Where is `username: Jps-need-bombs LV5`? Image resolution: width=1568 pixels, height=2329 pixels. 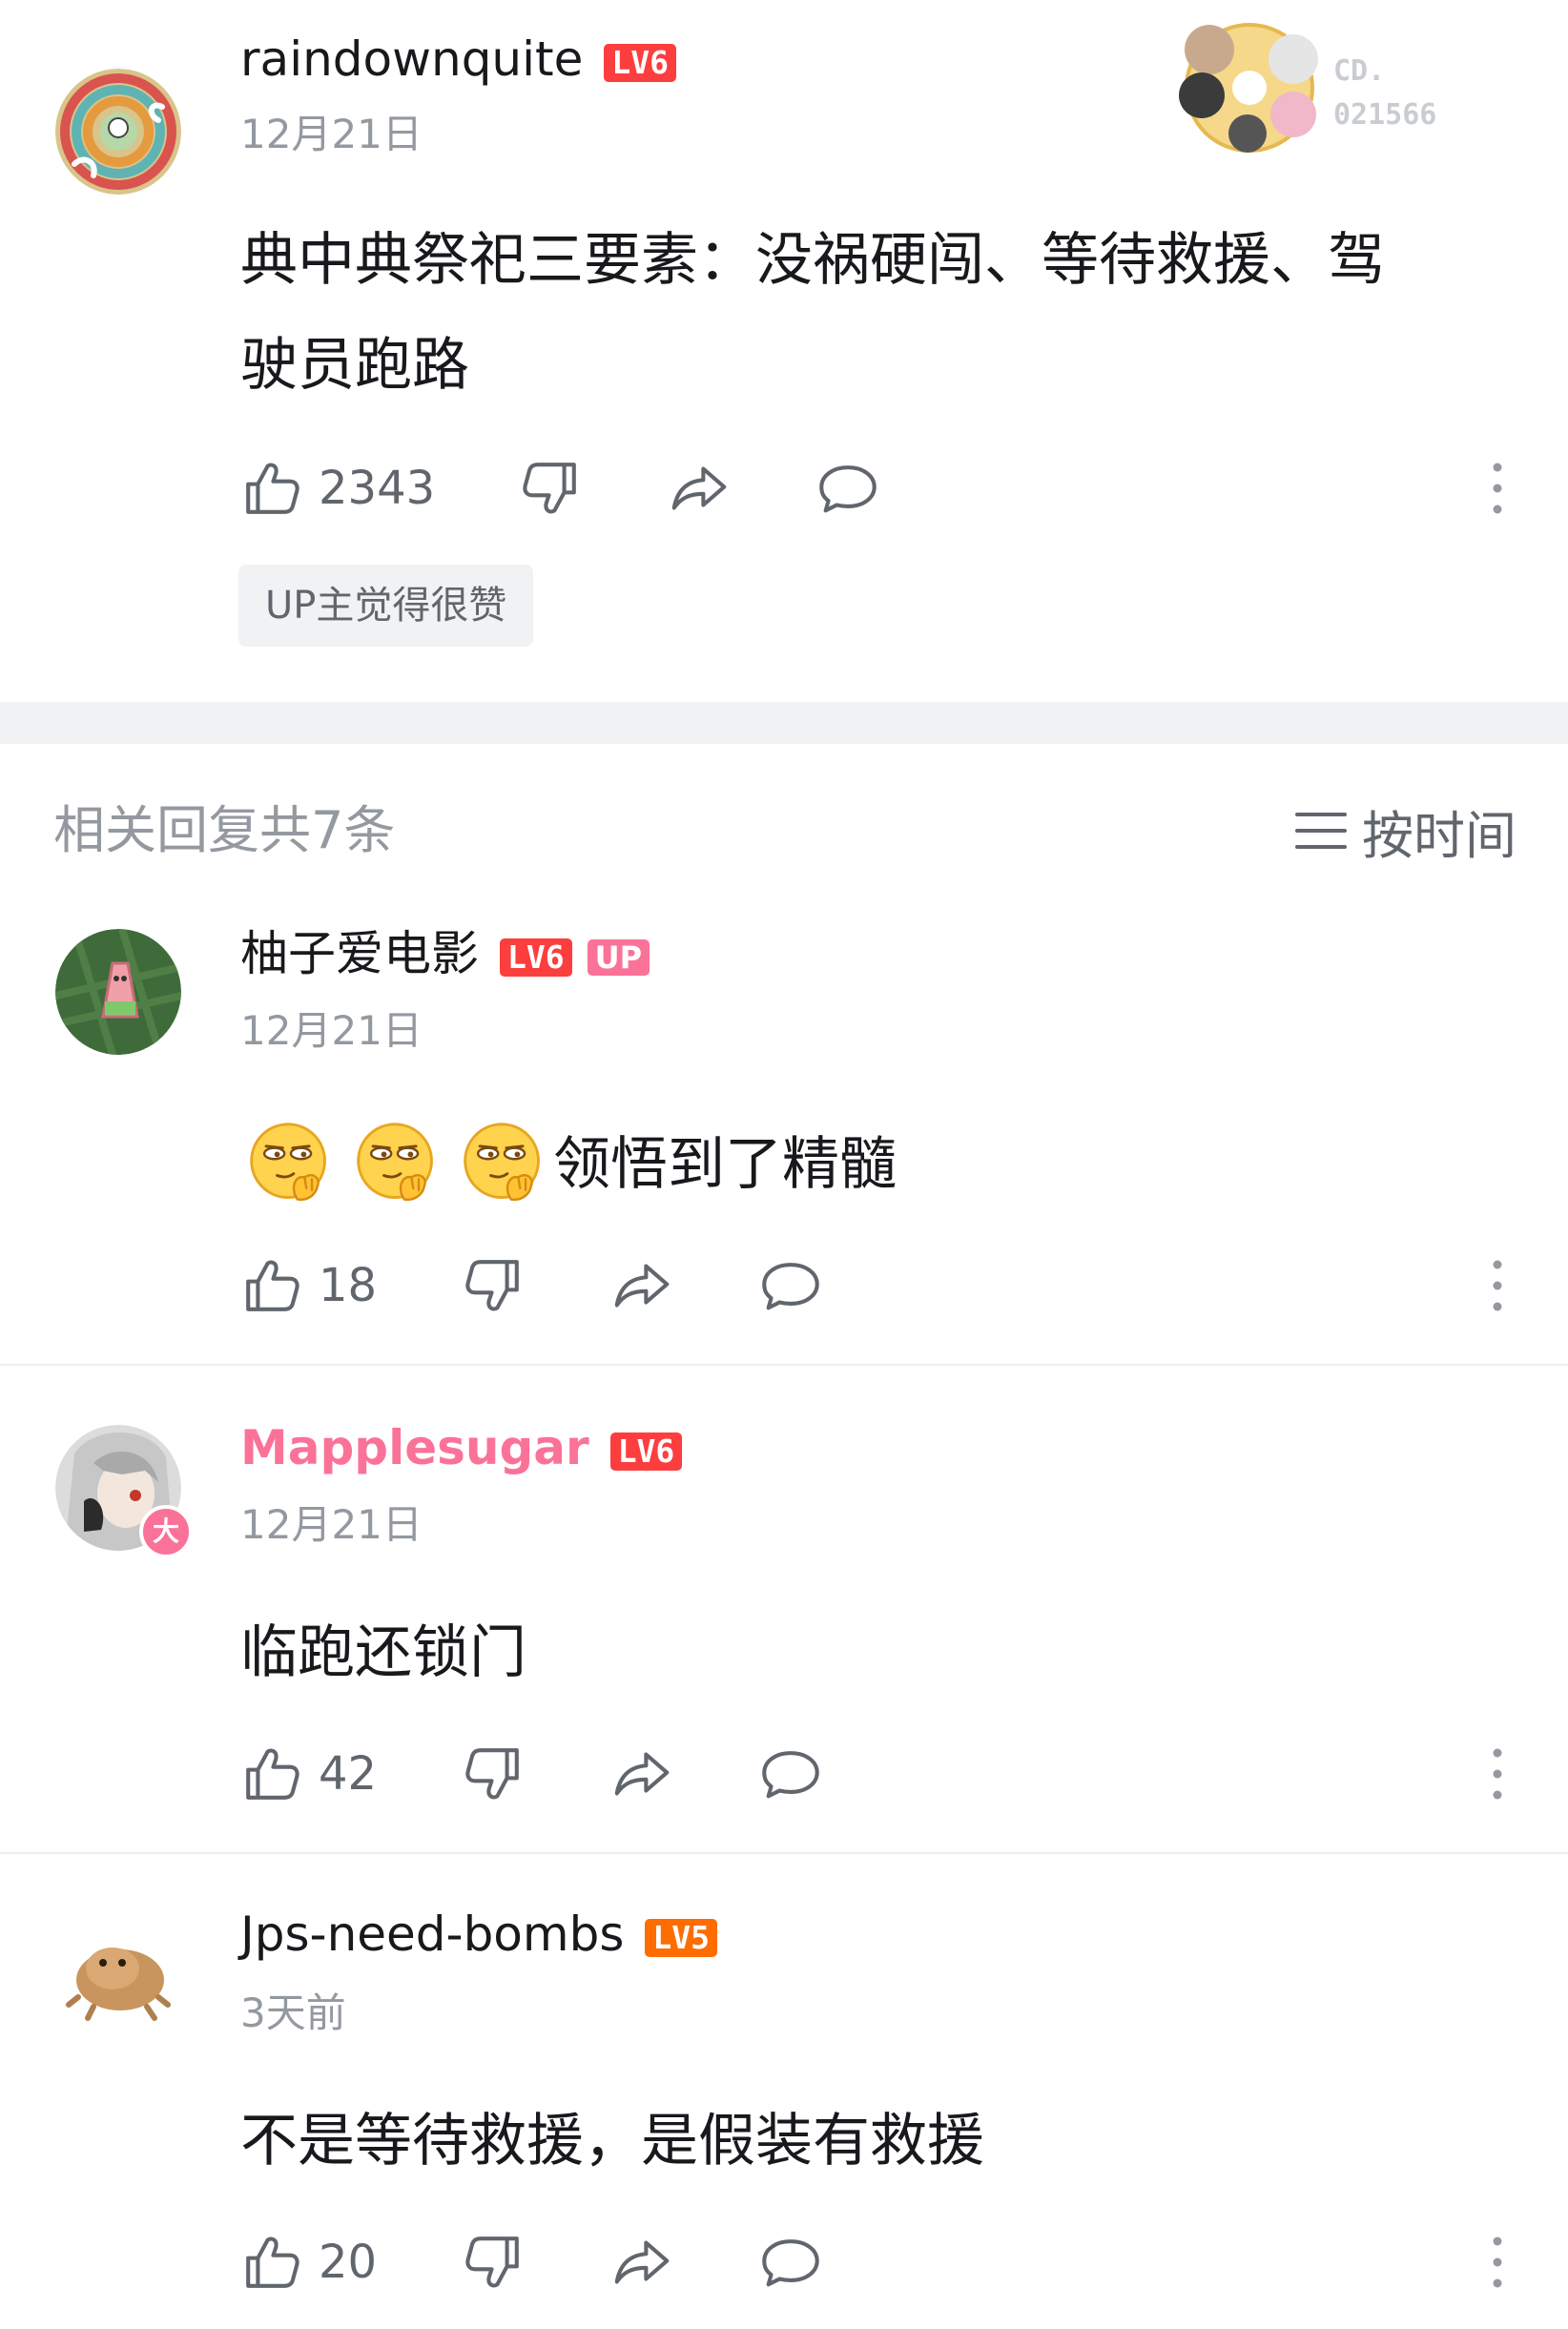 username: Jps-need-bombs LV5 is located at coordinates (479, 1934).